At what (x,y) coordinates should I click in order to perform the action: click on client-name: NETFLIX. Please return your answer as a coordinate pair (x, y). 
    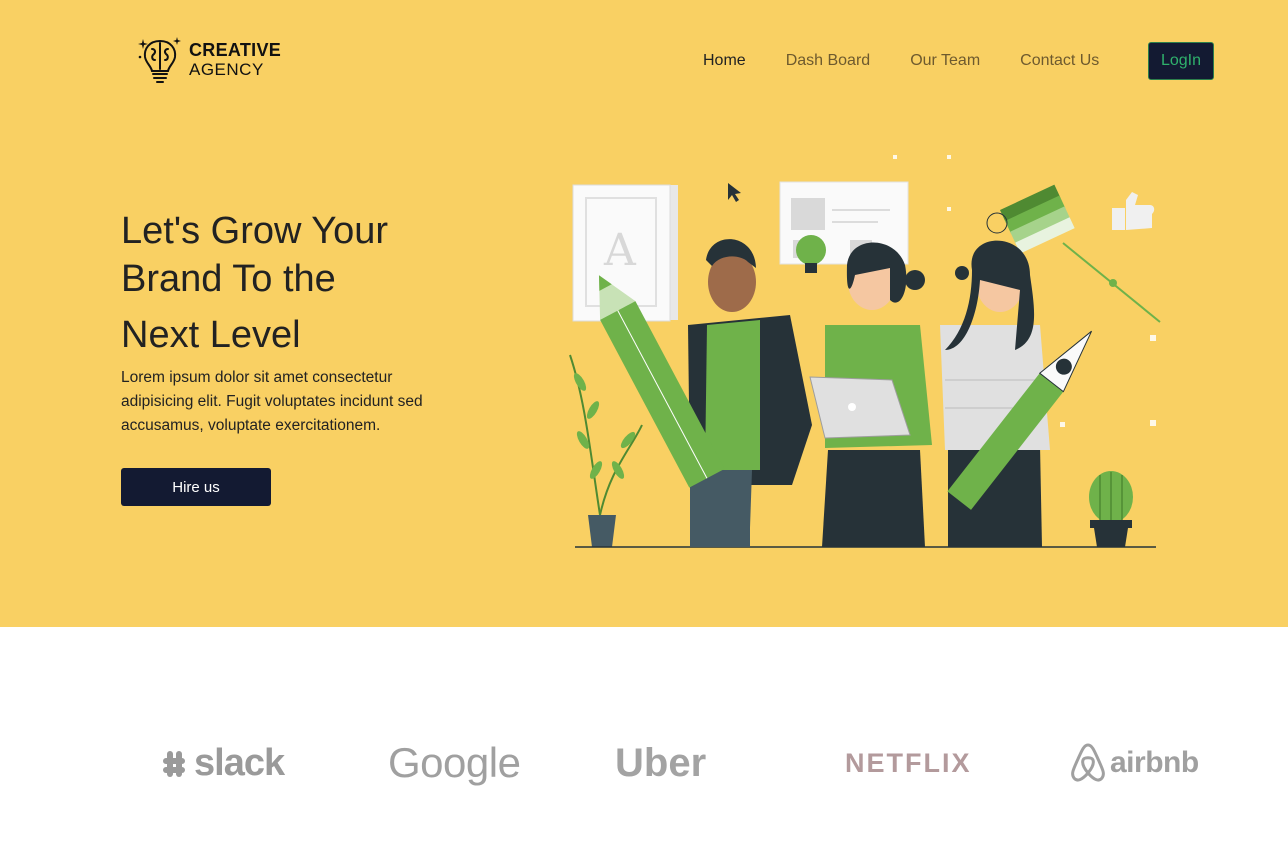
    Looking at the image, I should click on (908, 762).